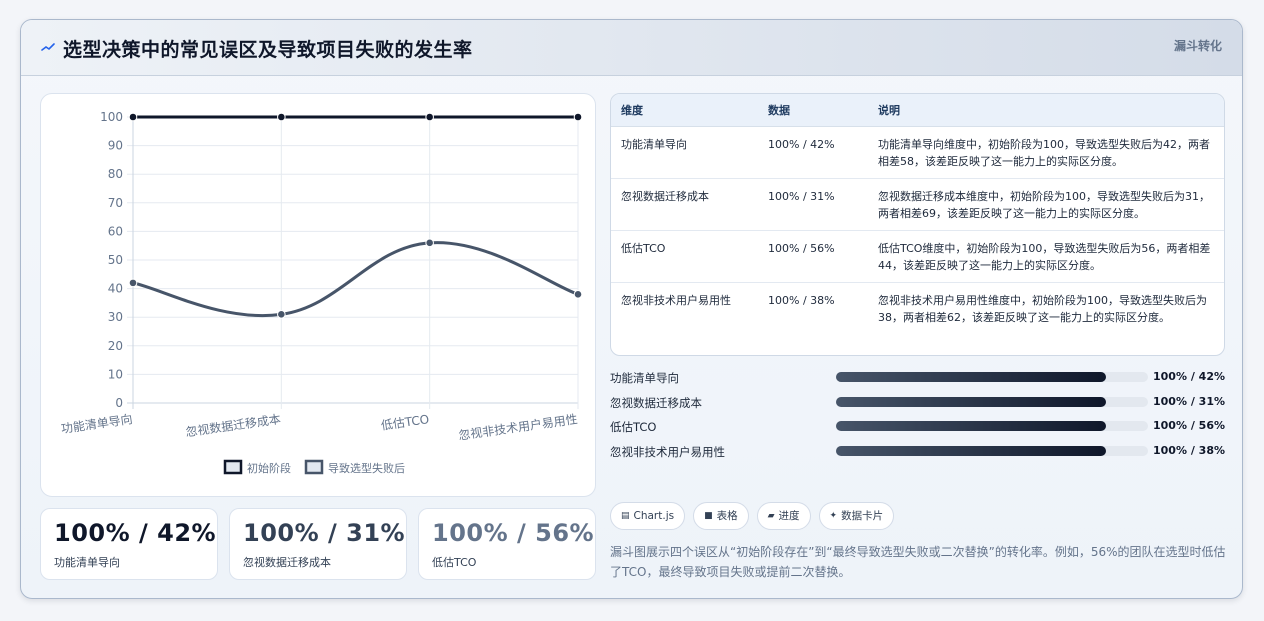 The image size is (1264, 621). Describe the element at coordinates (684, 204) in the screenshot. I see `table-cell: 忽视数据迁移成本` at that location.